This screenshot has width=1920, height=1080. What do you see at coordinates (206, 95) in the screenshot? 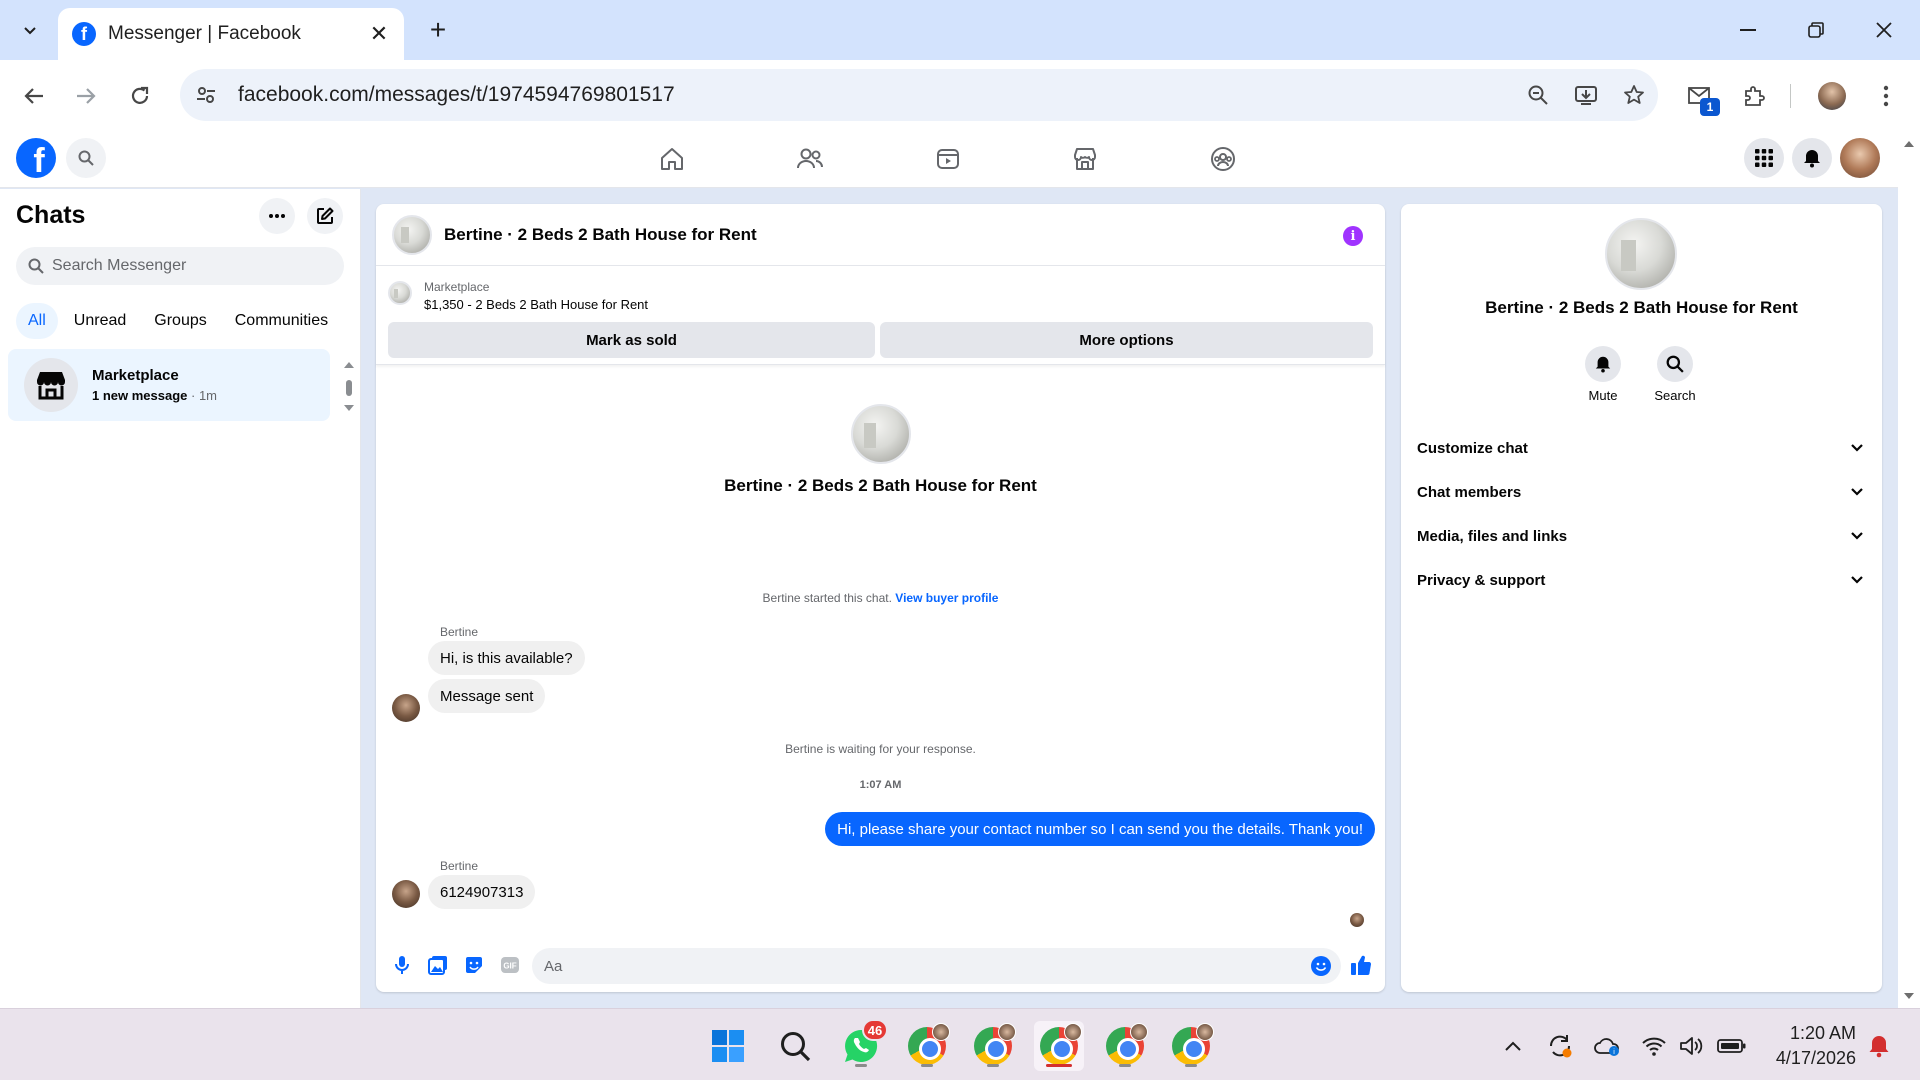
I see `site-info-icon` at bounding box center [206, 95].